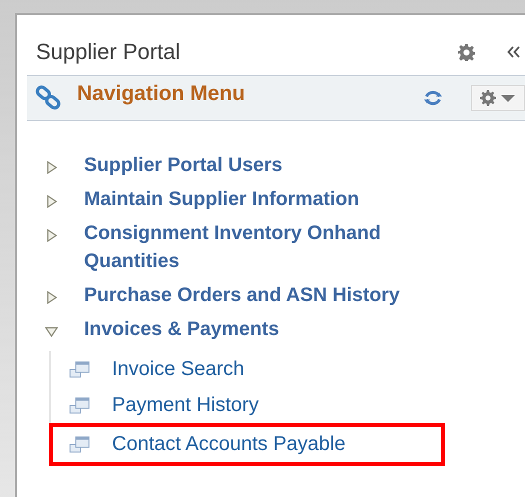 The width and height of the screenshot is (525, 497). I want to click on collapse-triangle-icon, so click(51, 331).